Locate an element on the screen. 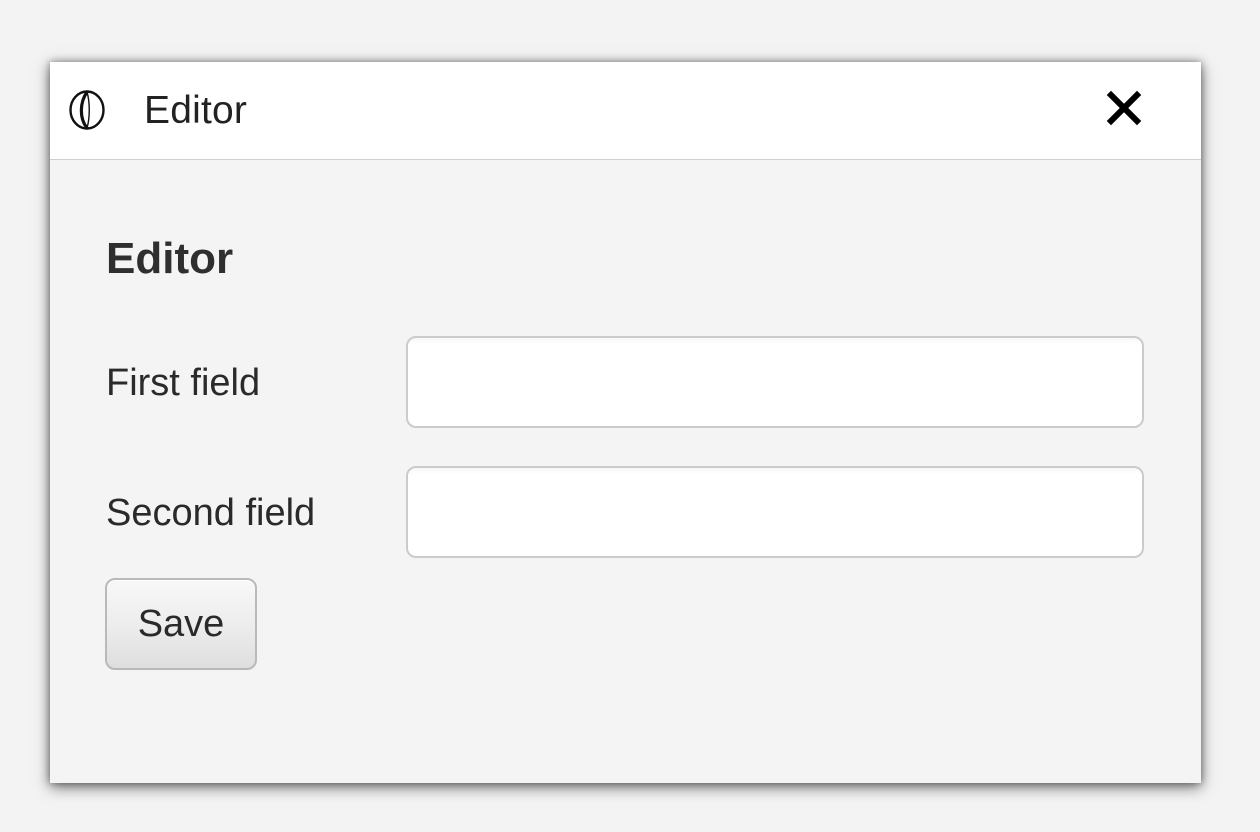 The height and width of the screenshot is (832, 1260). window-title: Editor is located at coordinates (196, 110).